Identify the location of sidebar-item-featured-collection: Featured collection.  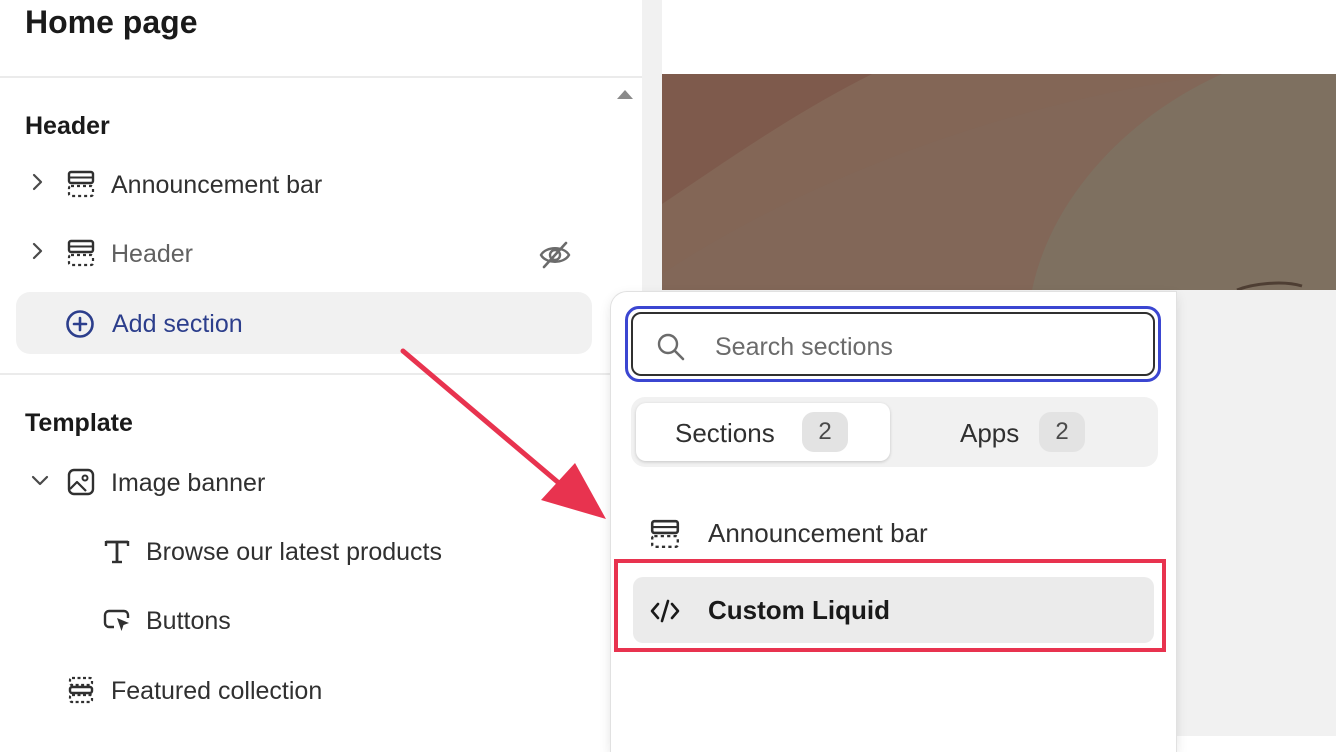
(304, 690).